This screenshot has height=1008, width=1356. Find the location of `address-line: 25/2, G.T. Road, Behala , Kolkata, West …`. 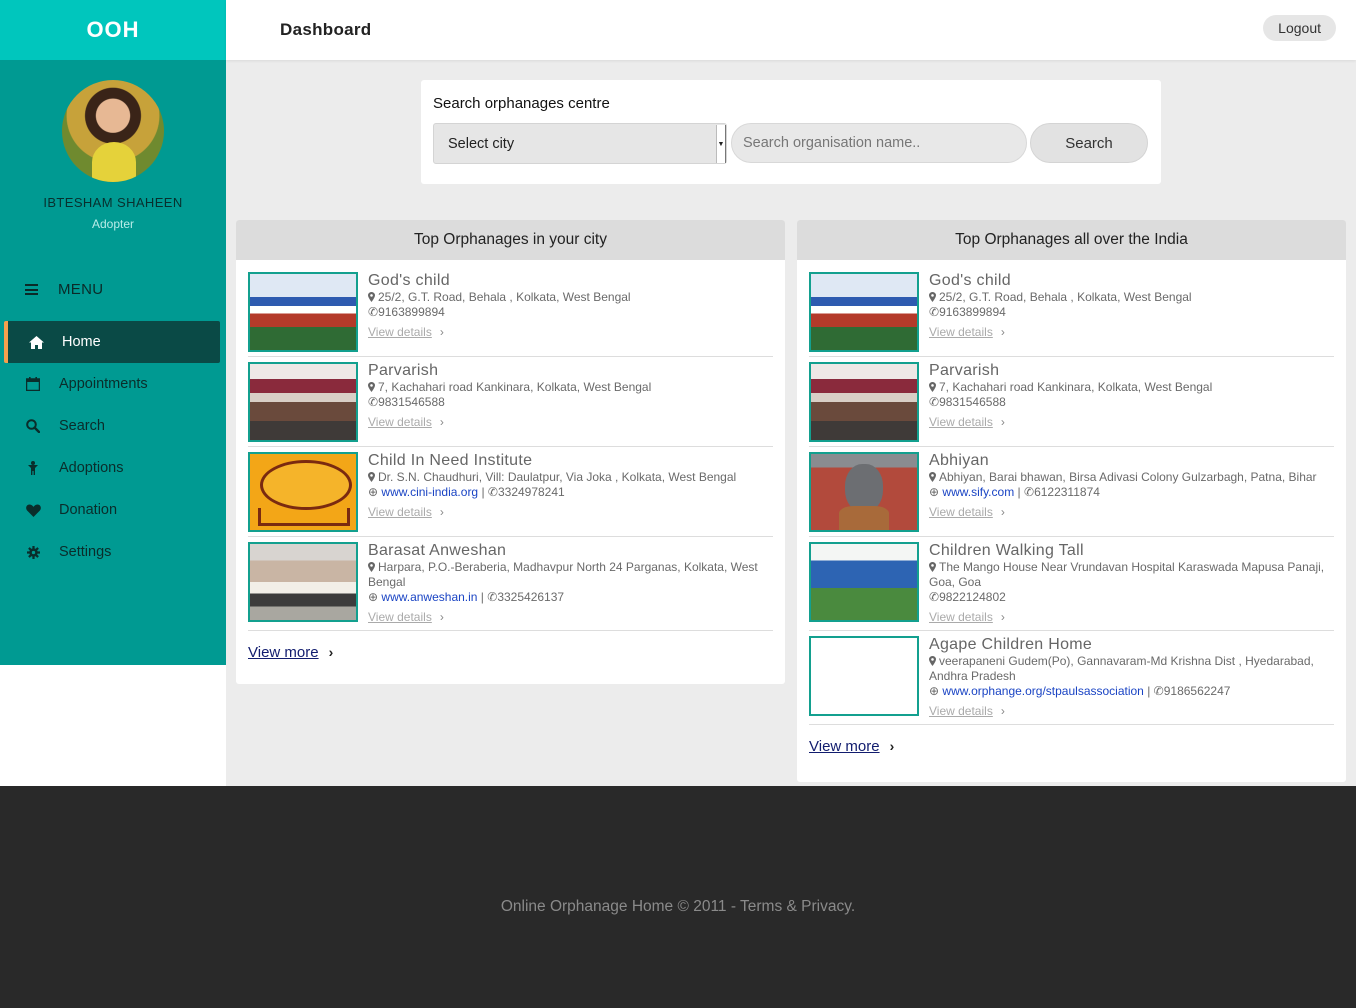

address-line: 25/2, G.T. Road, Behala , Kolkata, West … is located at coordinates (570, 297).